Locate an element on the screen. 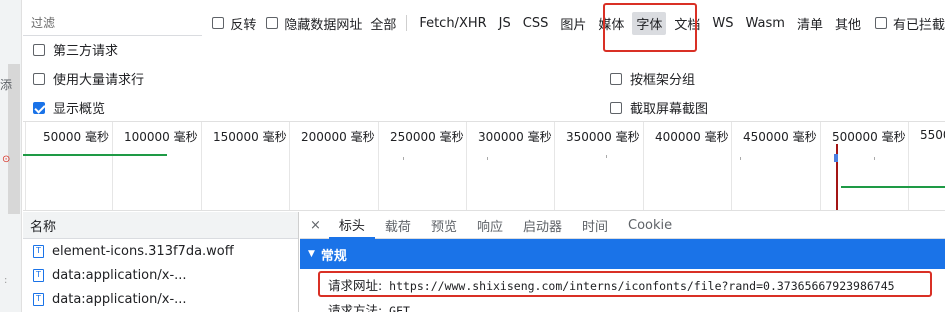 This screenshot has height=312, width=945. hide-data-urls-checkbox: 隐藏数据网址 is located at coordinates (314, 23).